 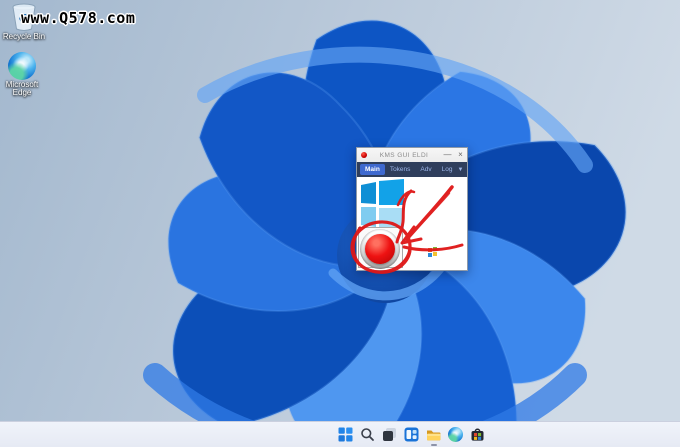 I want to click on recycle-bin-label: Recycle Bin, so click(x=24, y=36).